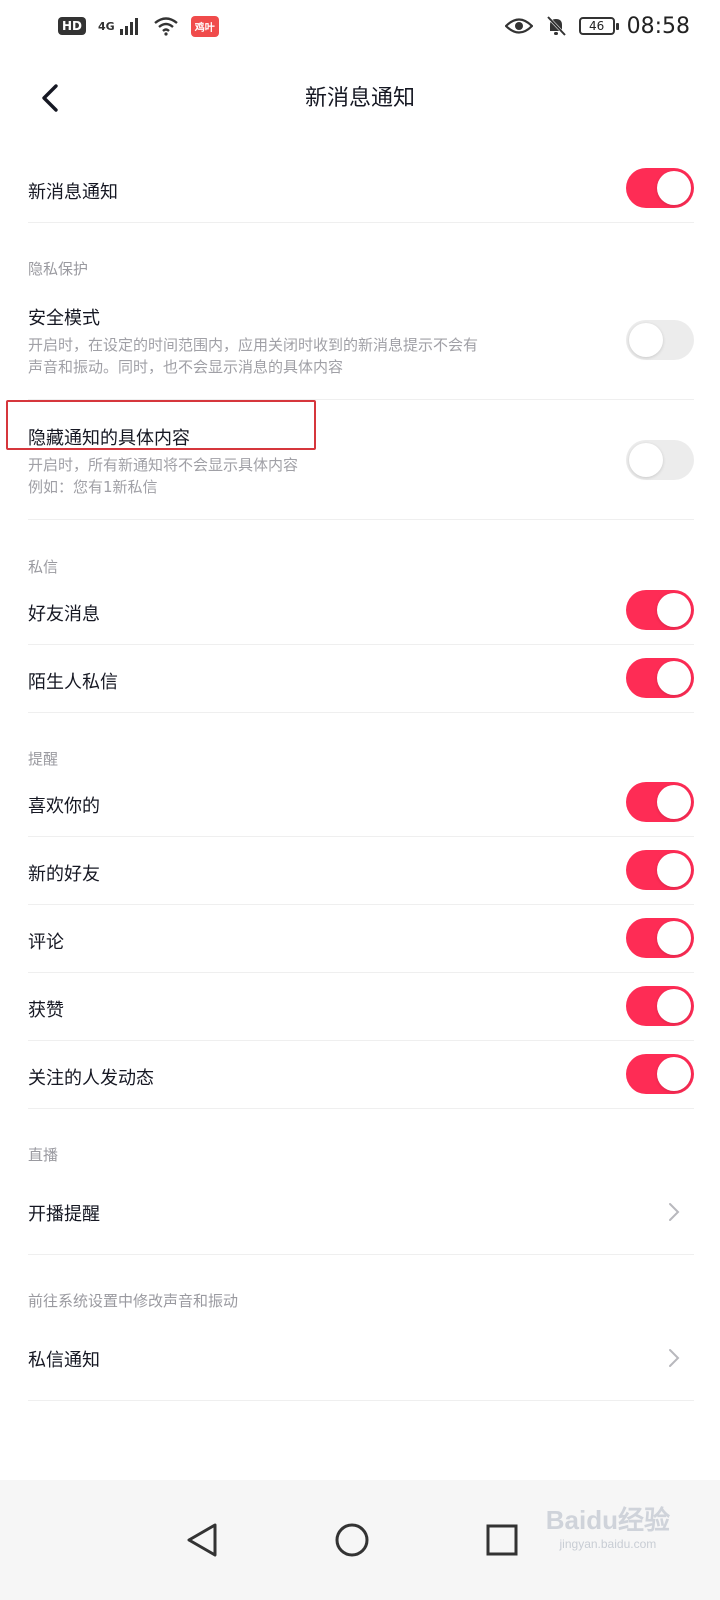  I want to click on row-comments: 评论, so click(361, 939).